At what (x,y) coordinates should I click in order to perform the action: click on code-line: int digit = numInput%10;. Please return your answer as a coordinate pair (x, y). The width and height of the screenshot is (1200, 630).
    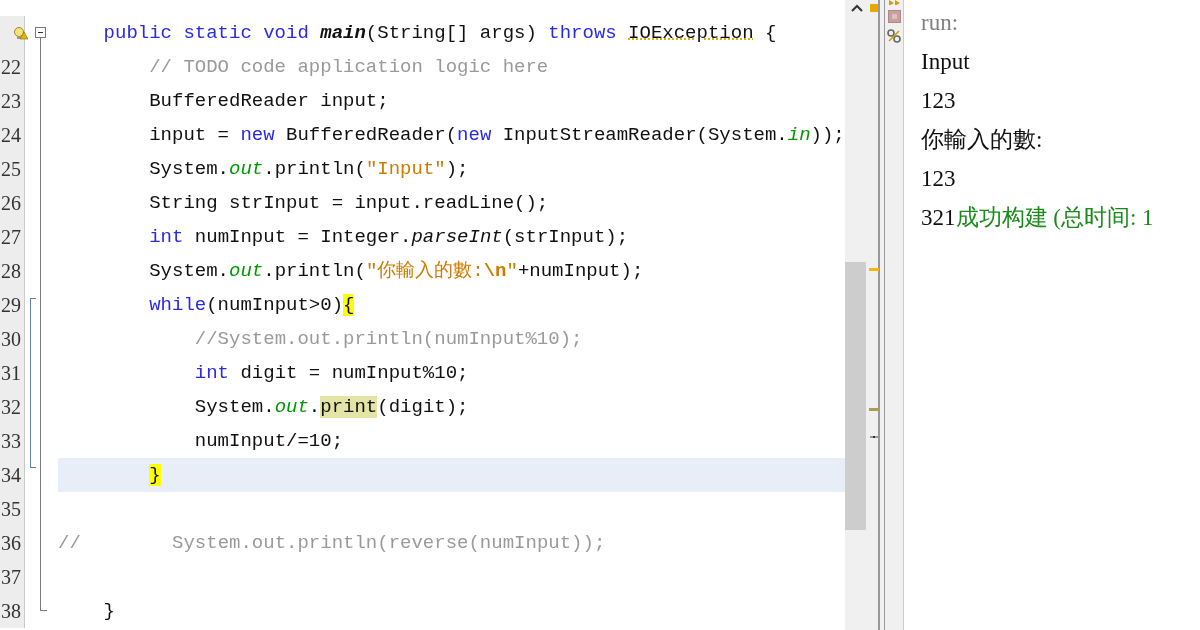
    Looking at the image, I should click on (331, 373).